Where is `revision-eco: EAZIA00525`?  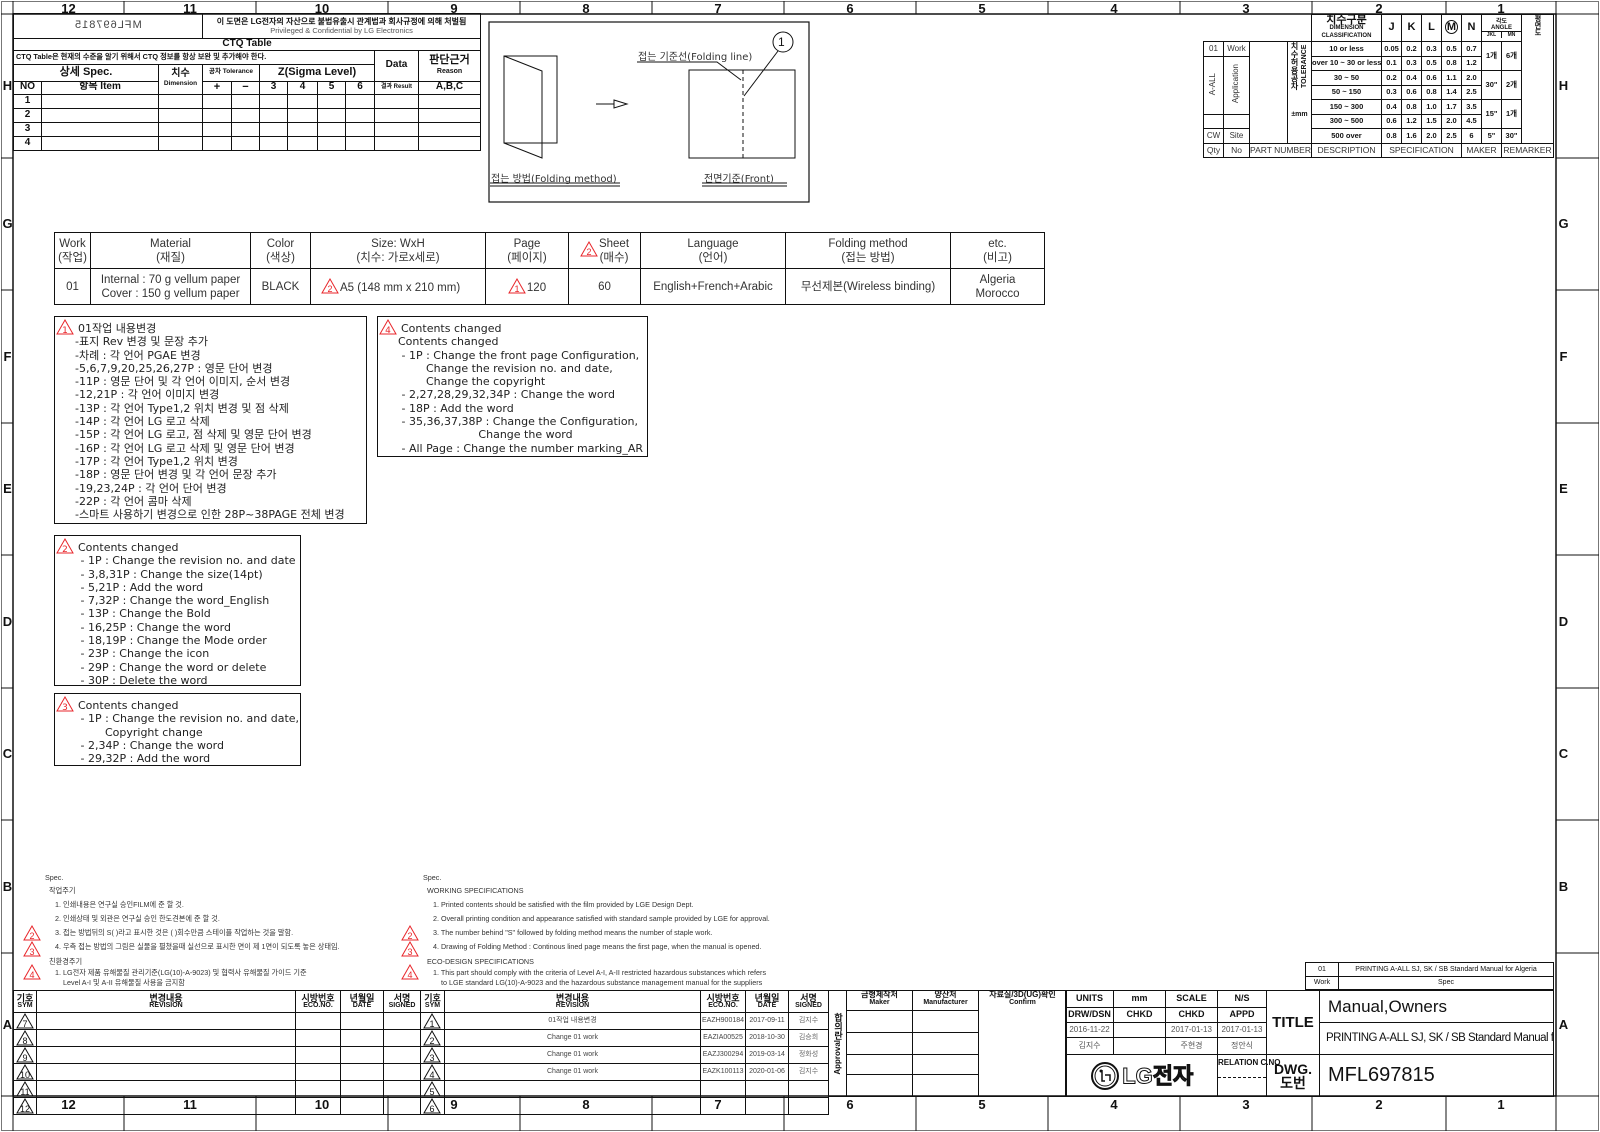 revision-eco: EAZIA00525 is located at coordinates (723, 1038).